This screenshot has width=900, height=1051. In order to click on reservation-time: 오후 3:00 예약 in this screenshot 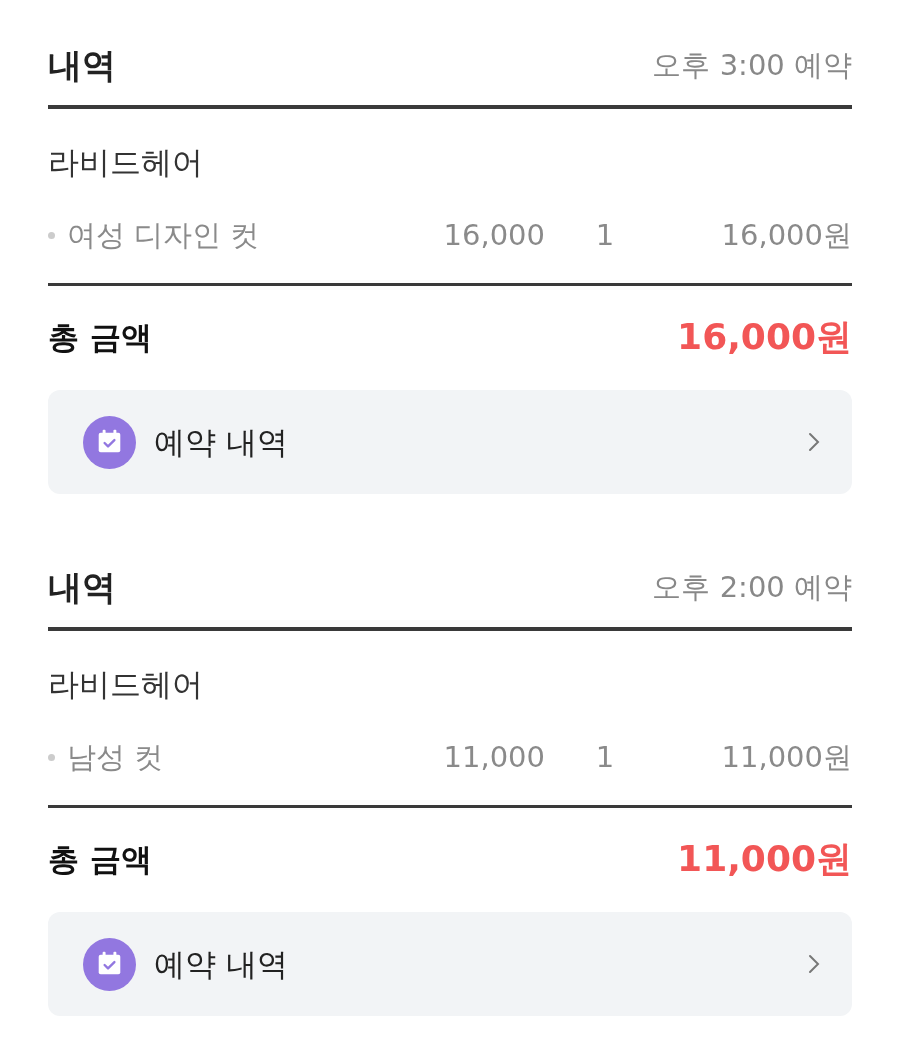, I will do `click(752, 65)`.